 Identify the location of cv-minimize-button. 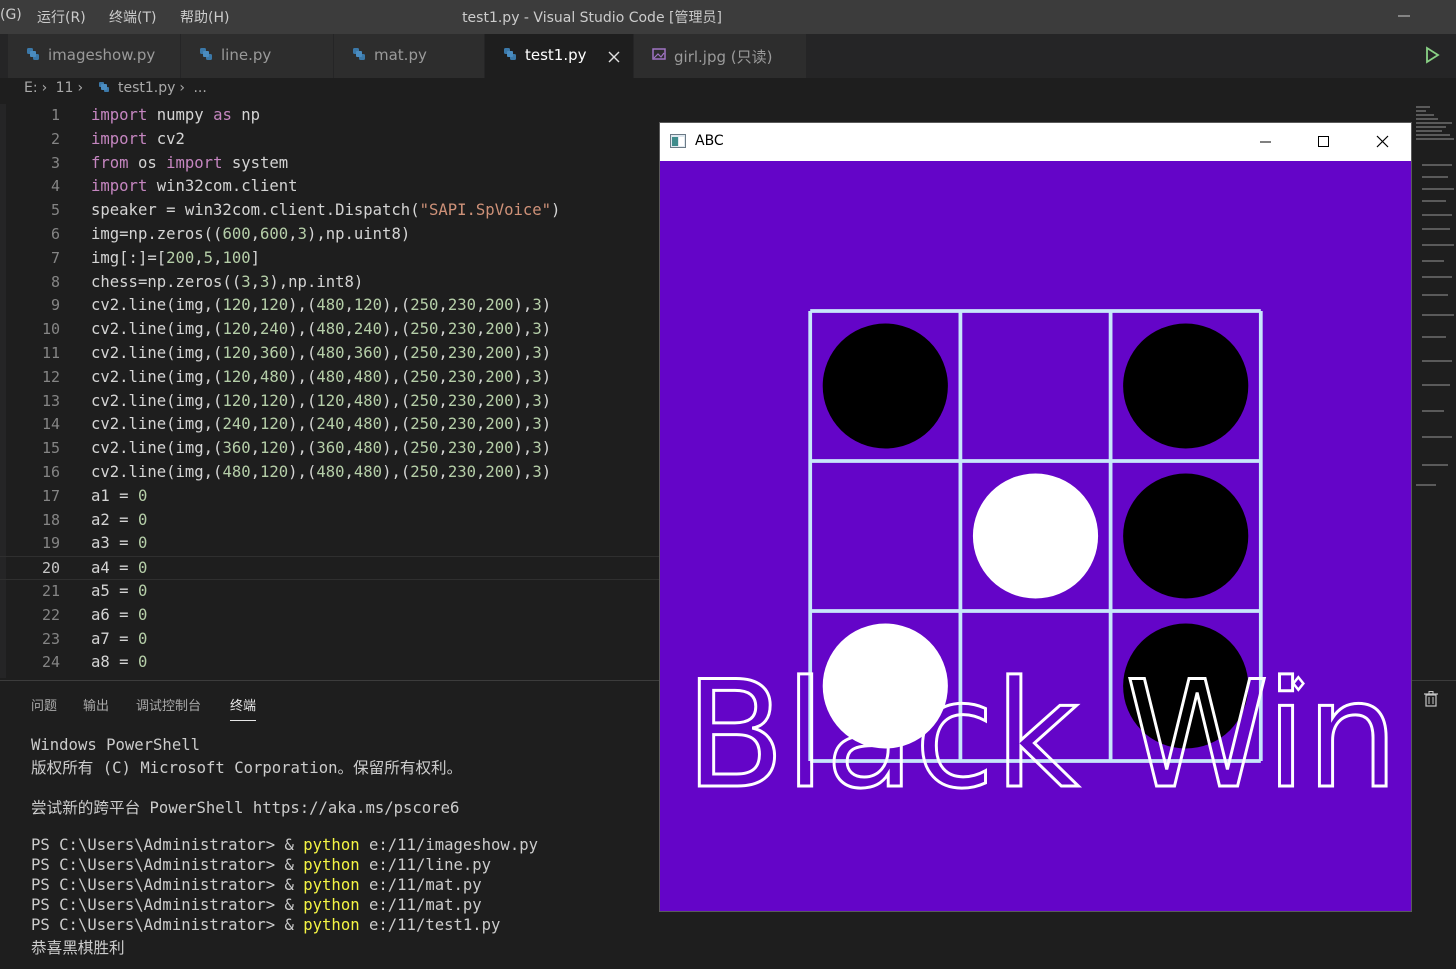
(1265, 142).